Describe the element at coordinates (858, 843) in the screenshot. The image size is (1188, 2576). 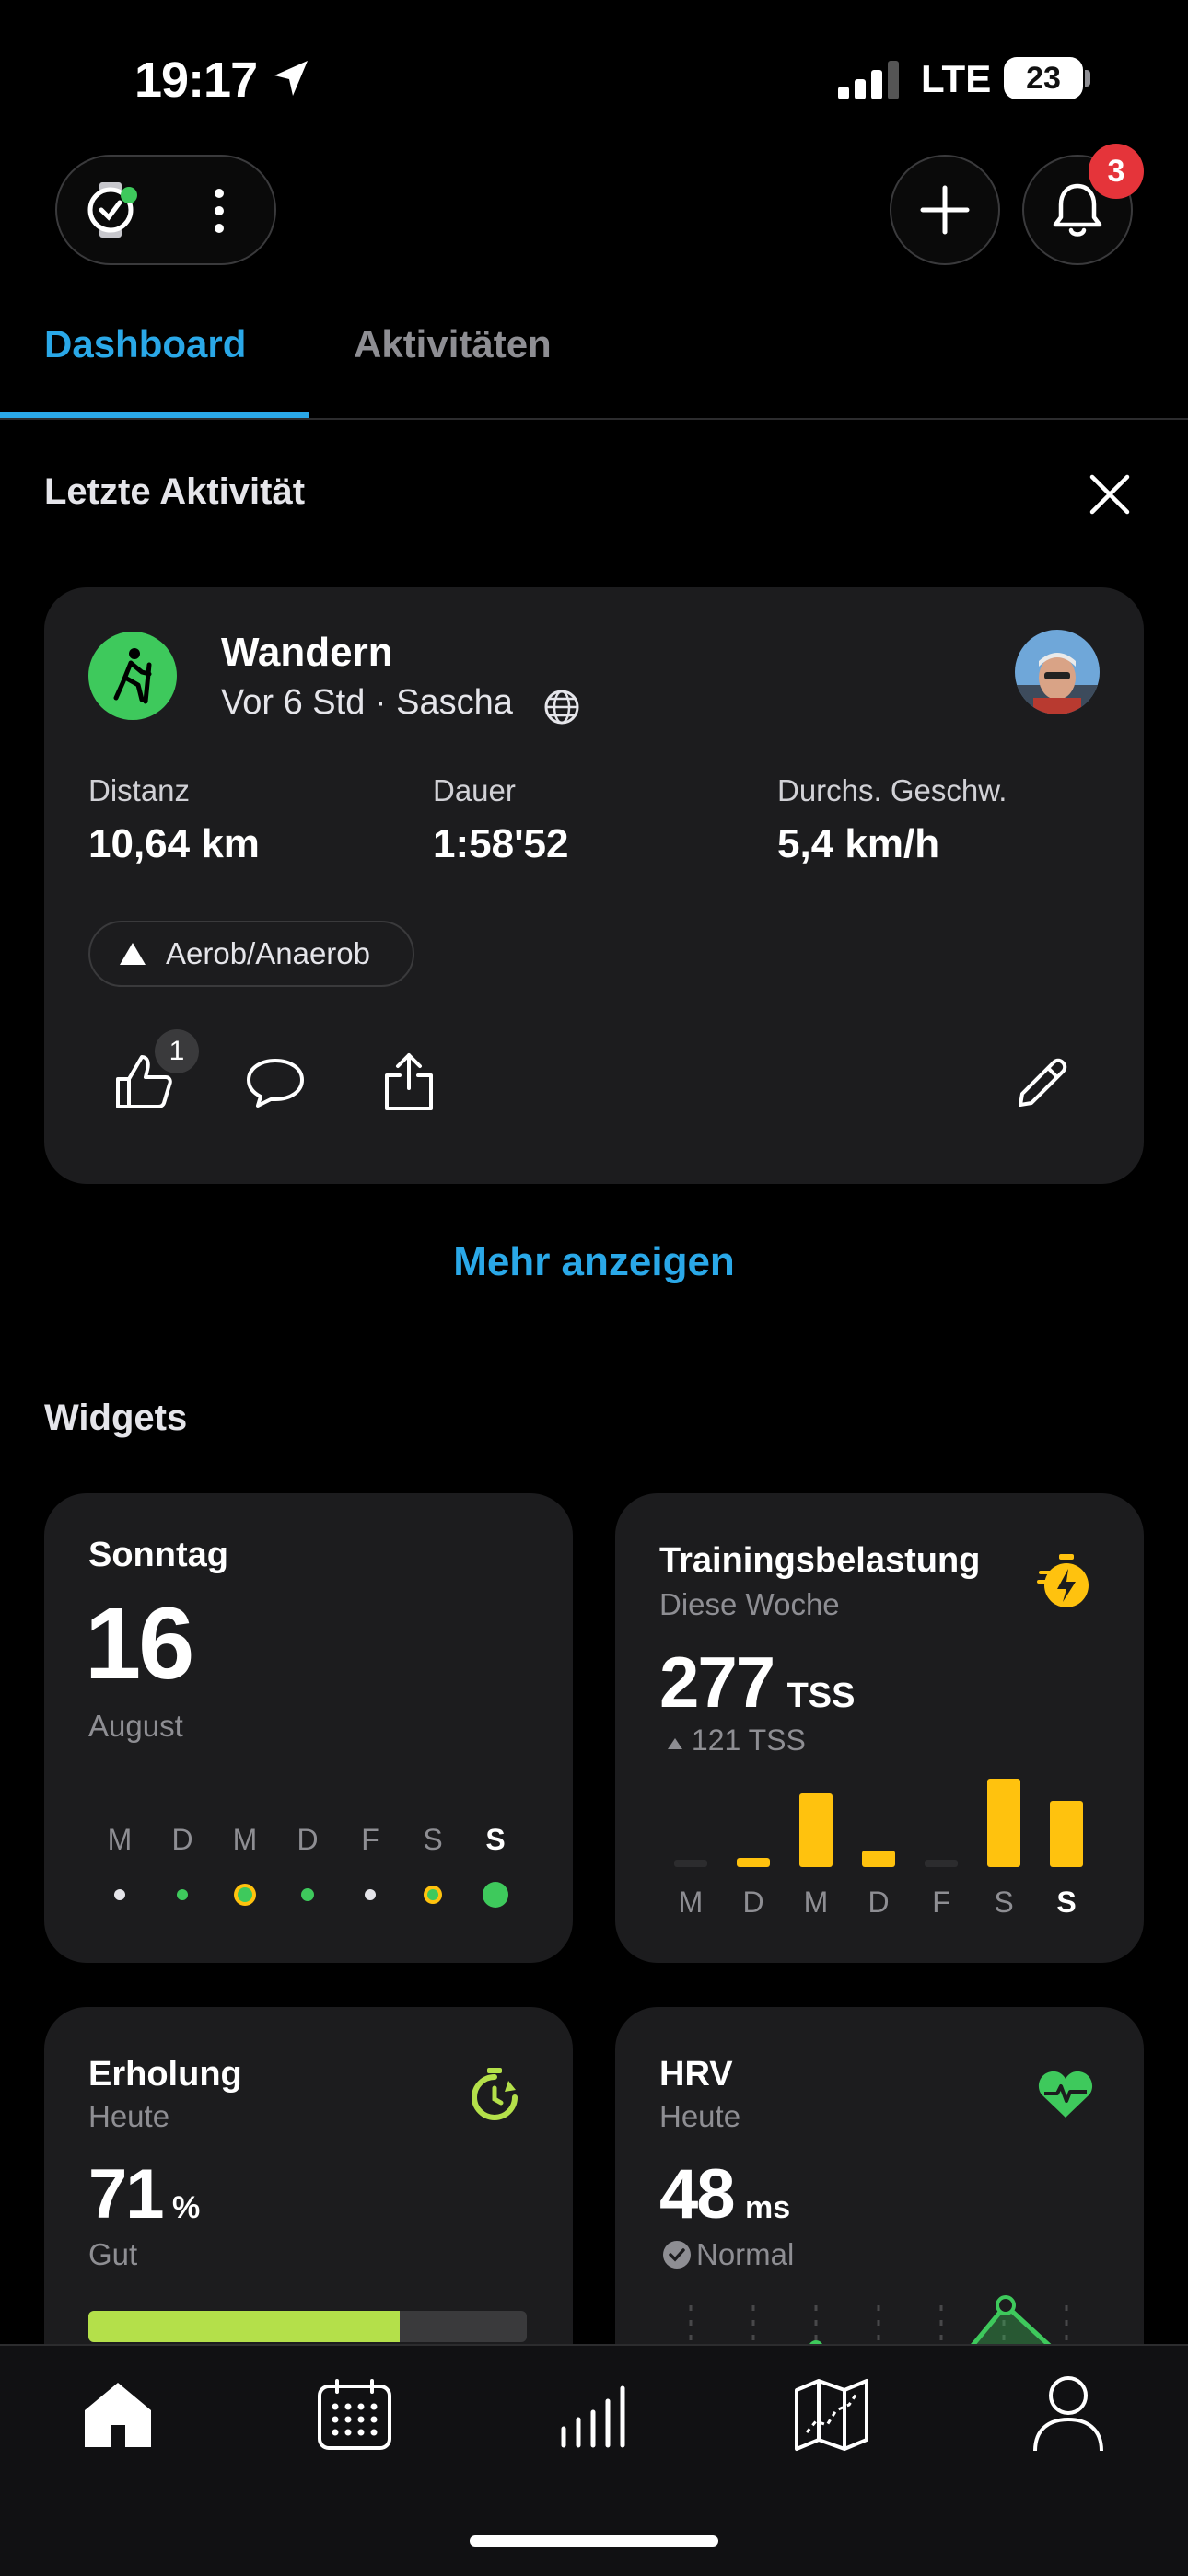
I see `stat-value-speed: 5,4 km/h` at that location.